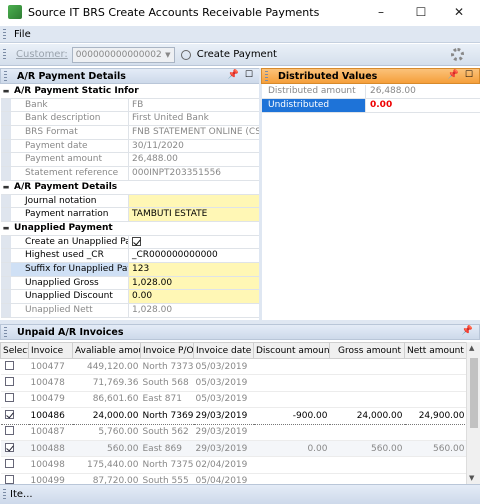  What do you see at coordinates (367, 416) in the screenshot?
I see `cell-gross: 24,000.00` at bounding box center [367, 416].